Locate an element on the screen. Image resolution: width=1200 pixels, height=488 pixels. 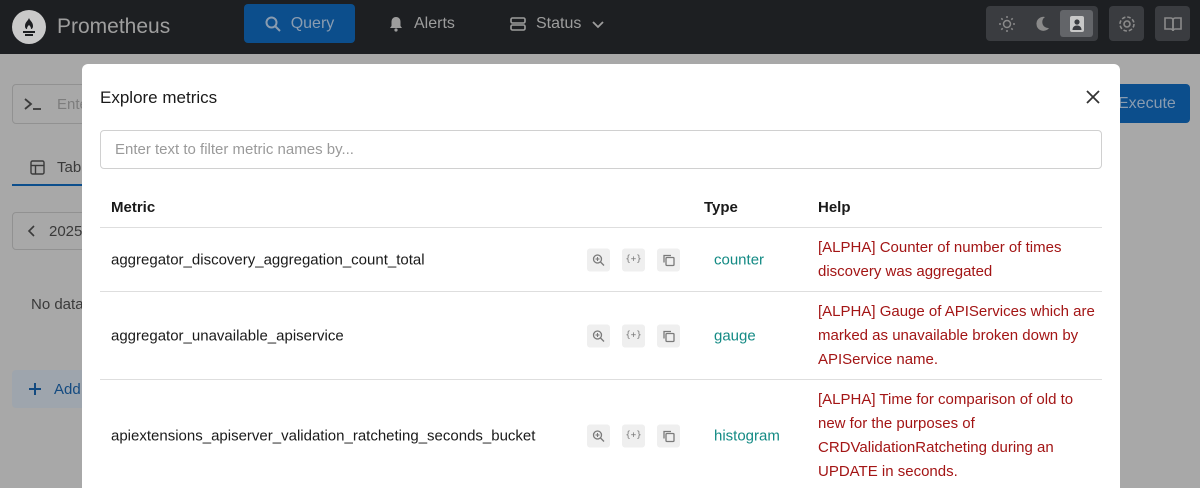
tab-table: Tab is located at coordinates (52, 168).